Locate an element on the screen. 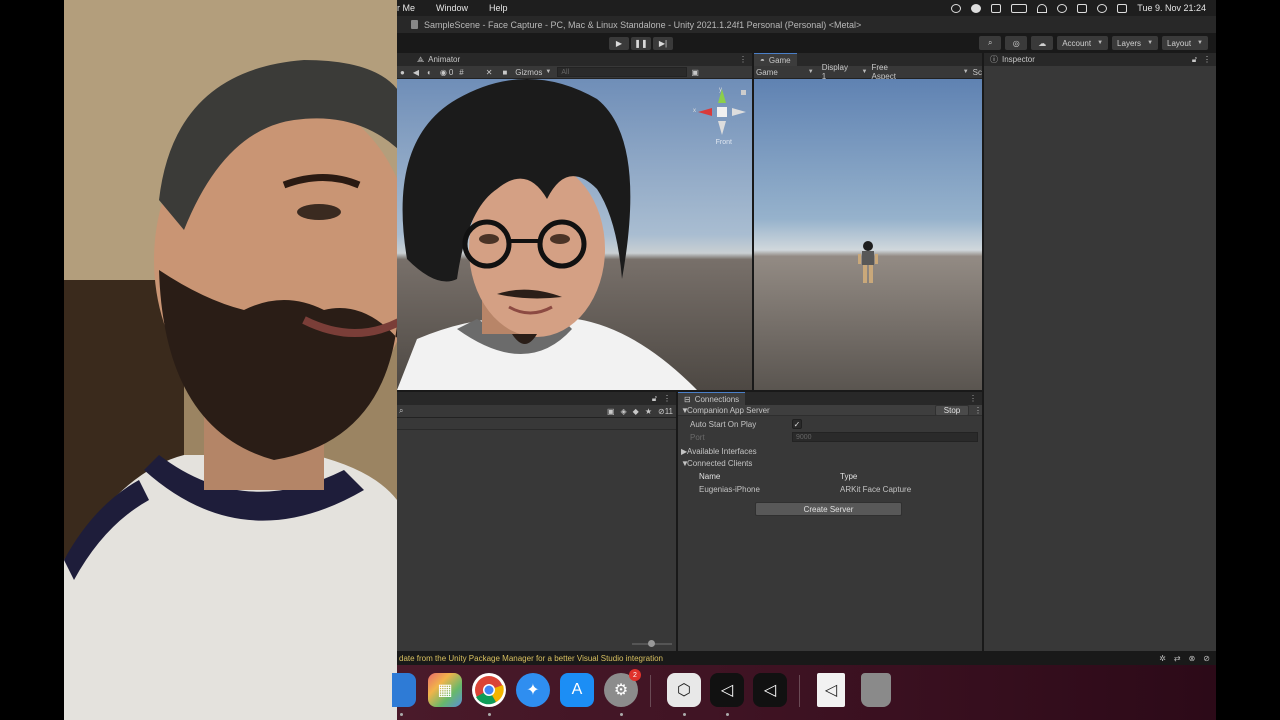  playback-controls: ▶ ❚❚ ▶| is located at coordinates (641, 43).